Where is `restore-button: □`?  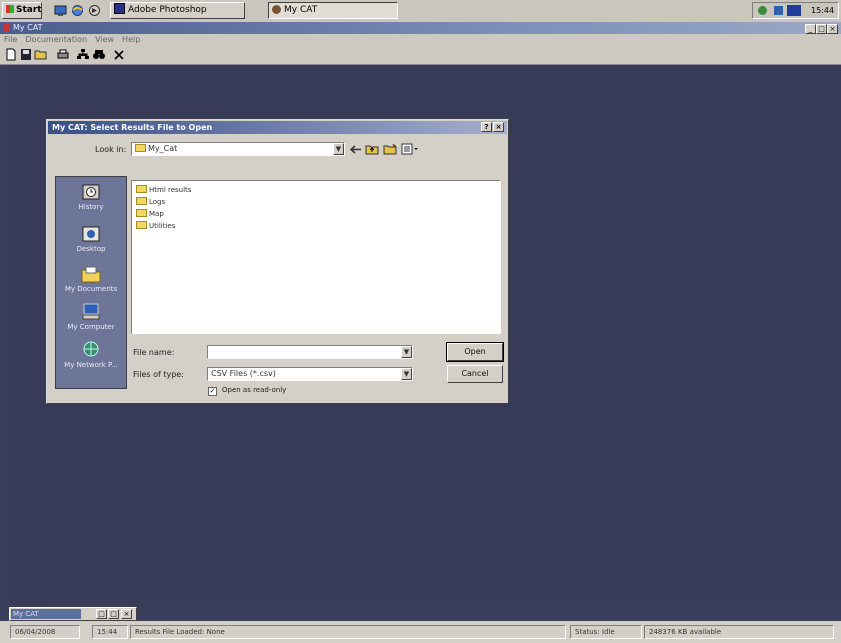
restore-button: □ is located at coordinates (101, 614).